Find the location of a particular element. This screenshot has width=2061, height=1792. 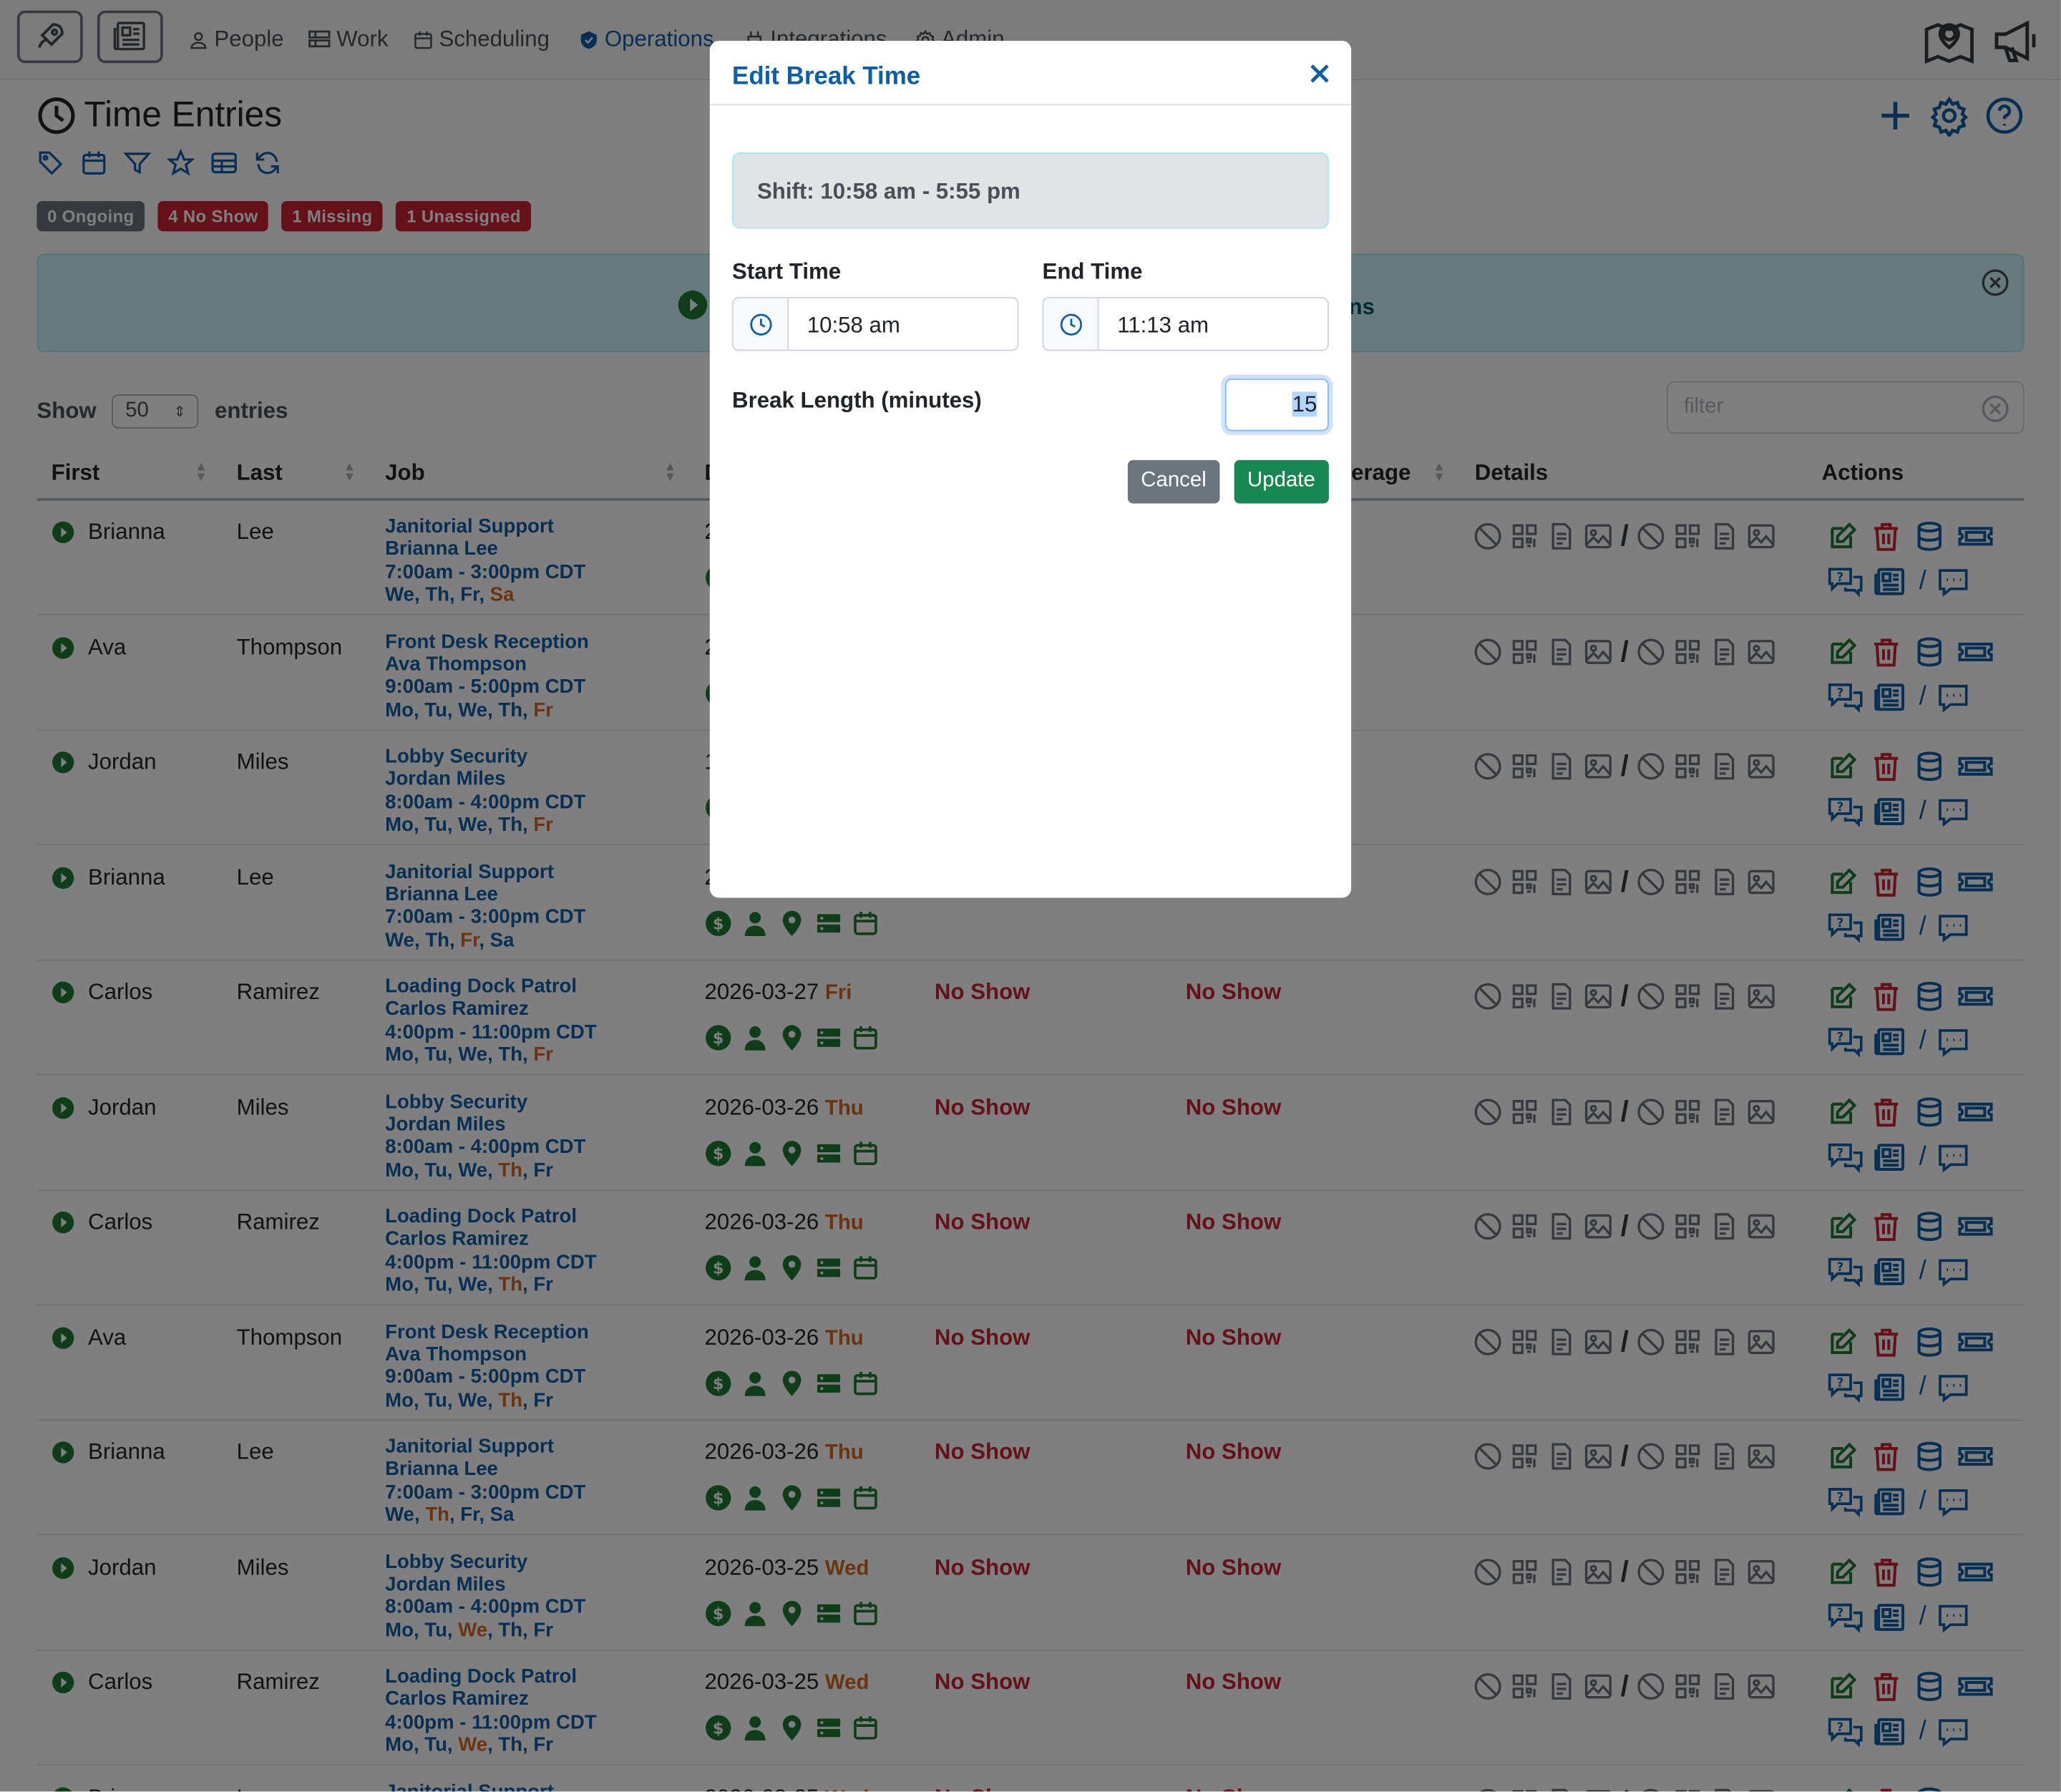

cancel-button: Cancel is located at coordinates (1173, 481).